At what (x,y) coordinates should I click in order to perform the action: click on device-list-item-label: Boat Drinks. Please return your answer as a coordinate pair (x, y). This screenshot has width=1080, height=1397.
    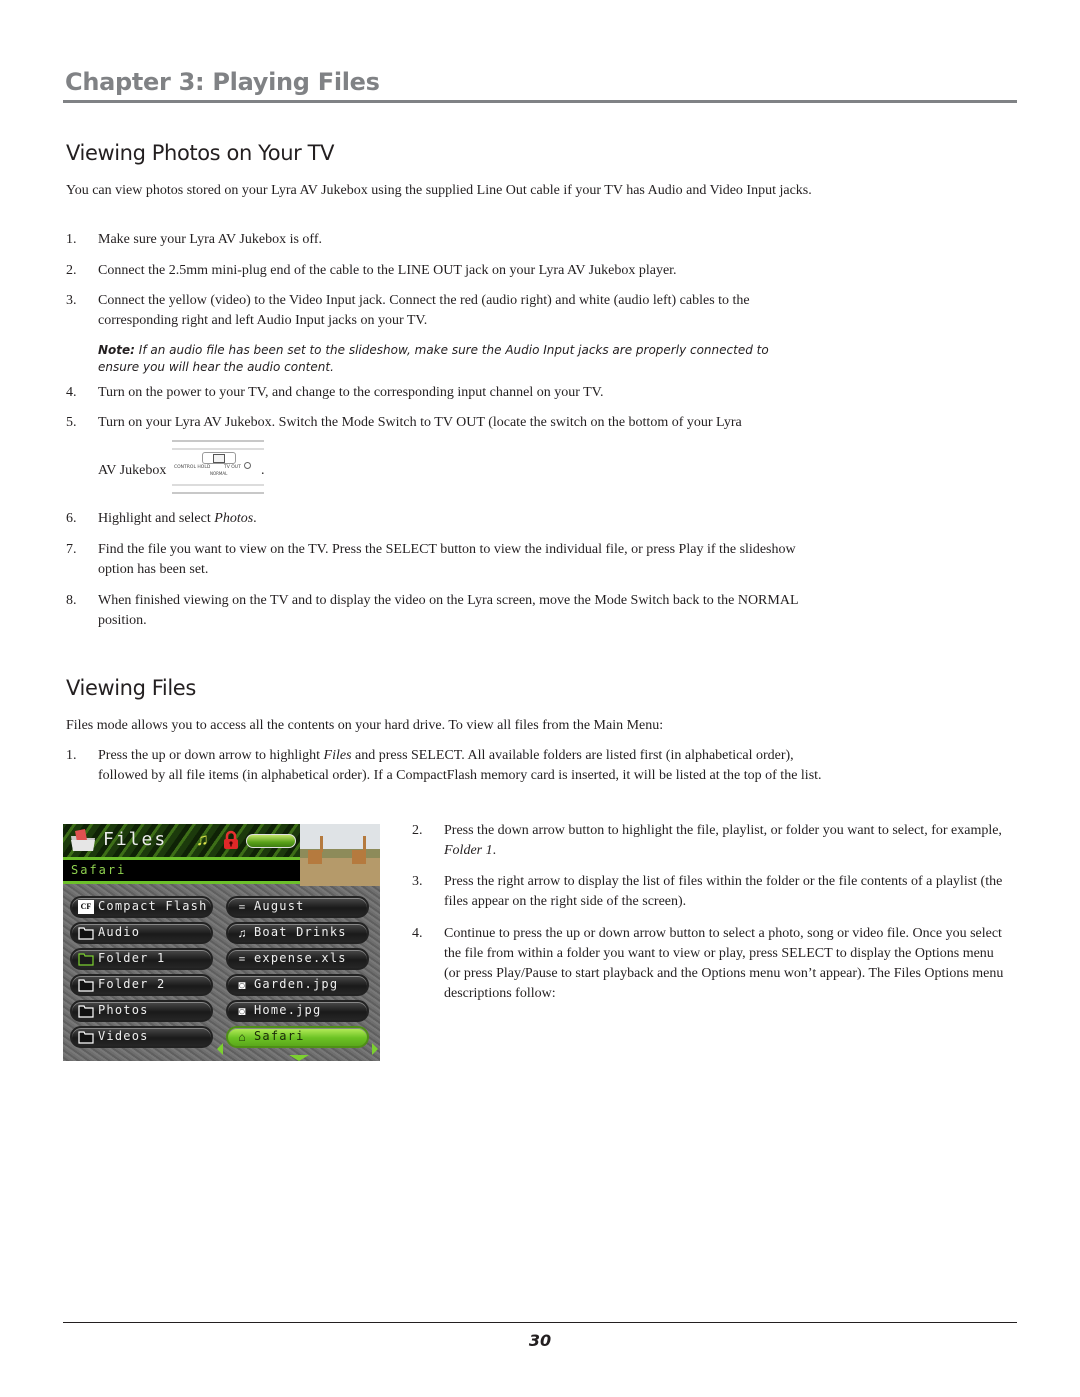
    Looking at the image, I should click on (300, 932).